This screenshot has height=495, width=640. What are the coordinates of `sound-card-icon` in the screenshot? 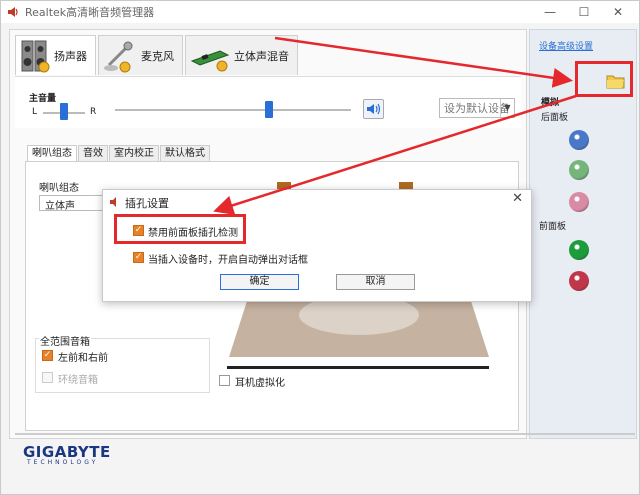 It's located at (210, 60).